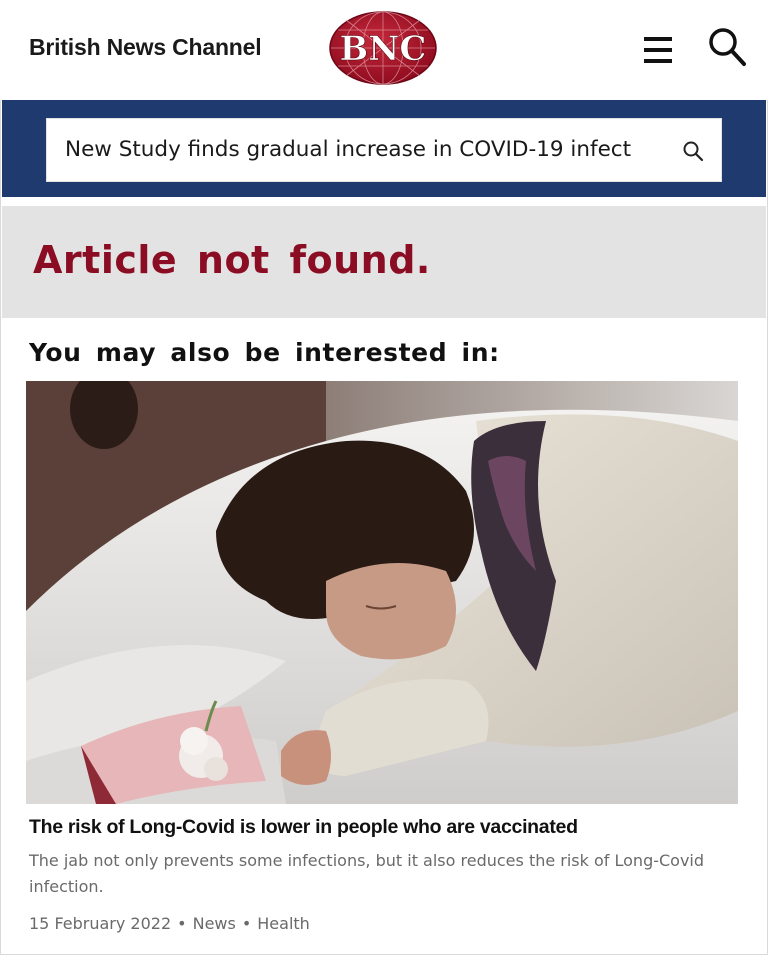 This screenshot has height=955, width=768. Describe the element at coordinates (100, 923) in the screenshot. I see `article-date: 15 February 2022` at that location.